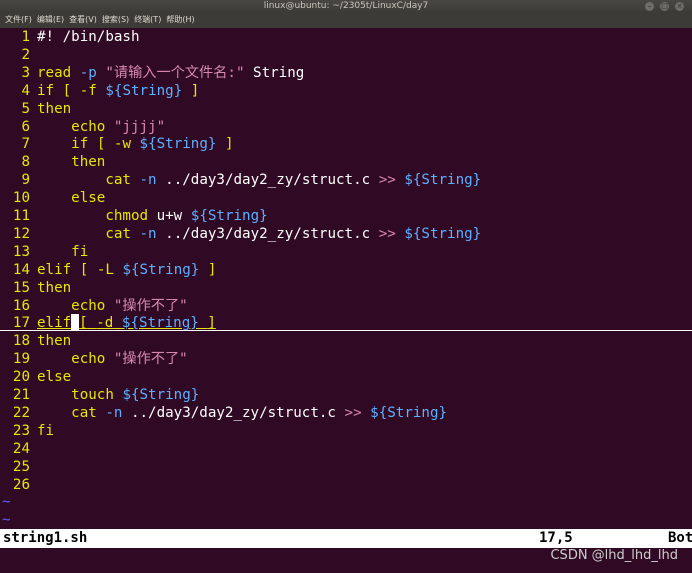 Image resolution: width=692 pixels, height=573 pixels. What do you see at coordinates (99, 395) in the screenshot?
I see `code-line: 21 touch ${String}` at bounding box center [99, 395].